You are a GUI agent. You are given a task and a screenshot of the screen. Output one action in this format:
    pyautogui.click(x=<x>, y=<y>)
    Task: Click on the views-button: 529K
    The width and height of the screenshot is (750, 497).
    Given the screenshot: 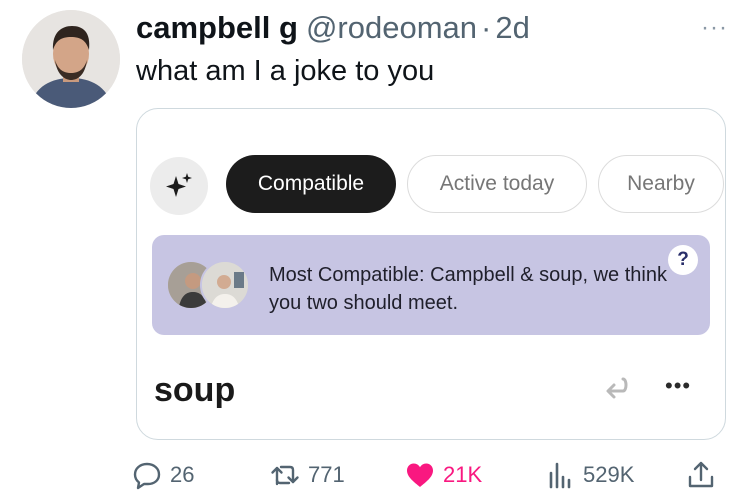 What is the action you would take?
    pyautogui.click(x=589, y=475)
    